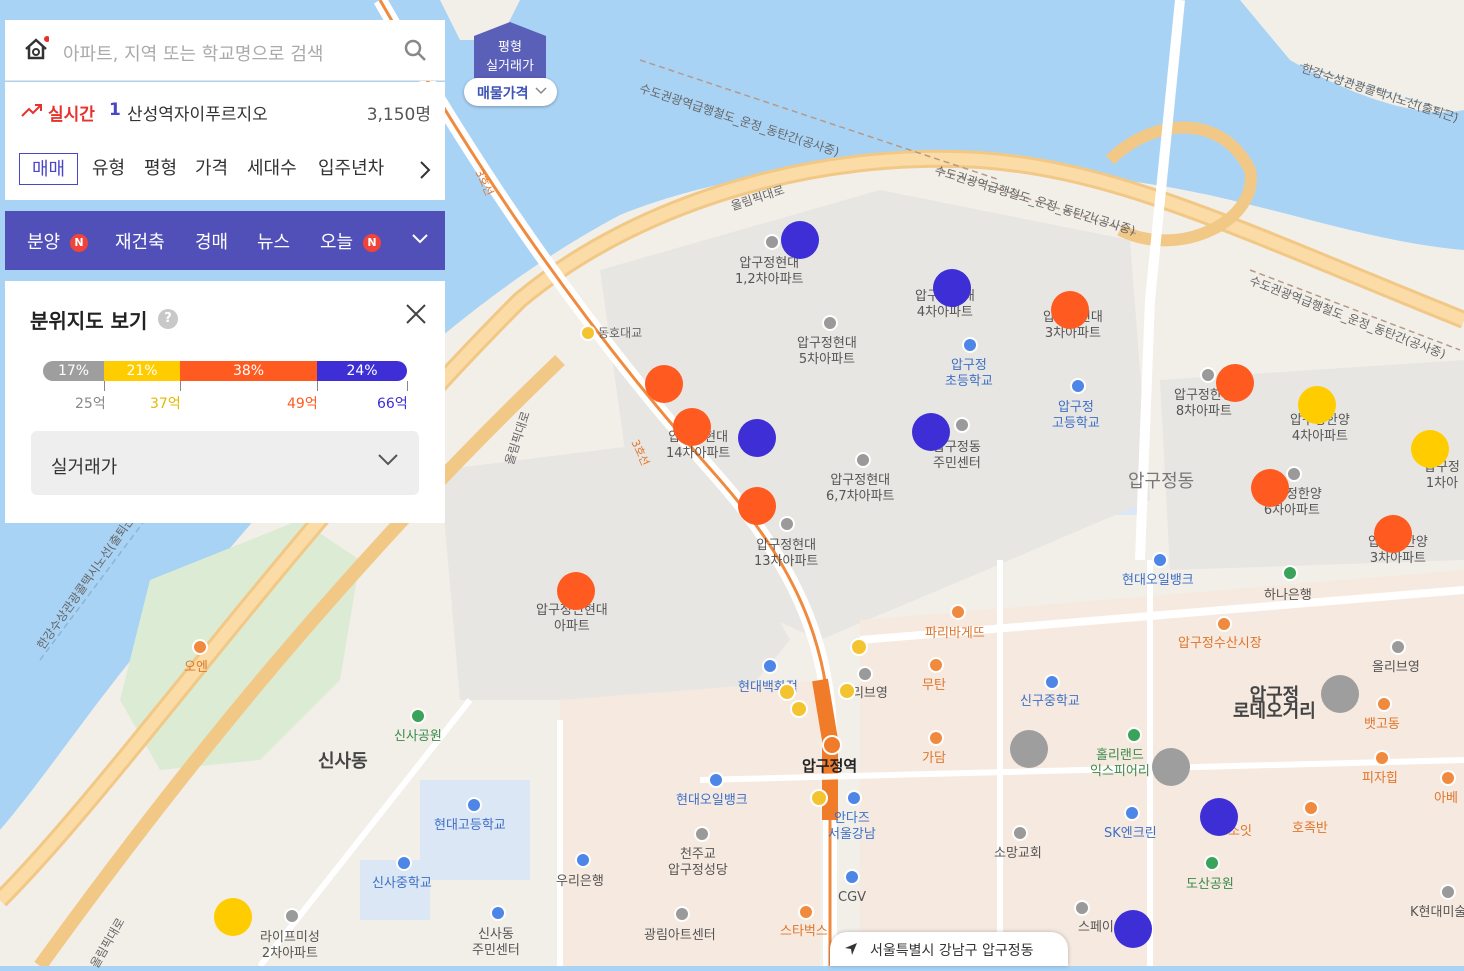 This screenshot has height=971, width=1464. Describe the element at coordinates (852, 827) in the screenshot. I see `label-andaz: 안다즈 서울강남` at that location.